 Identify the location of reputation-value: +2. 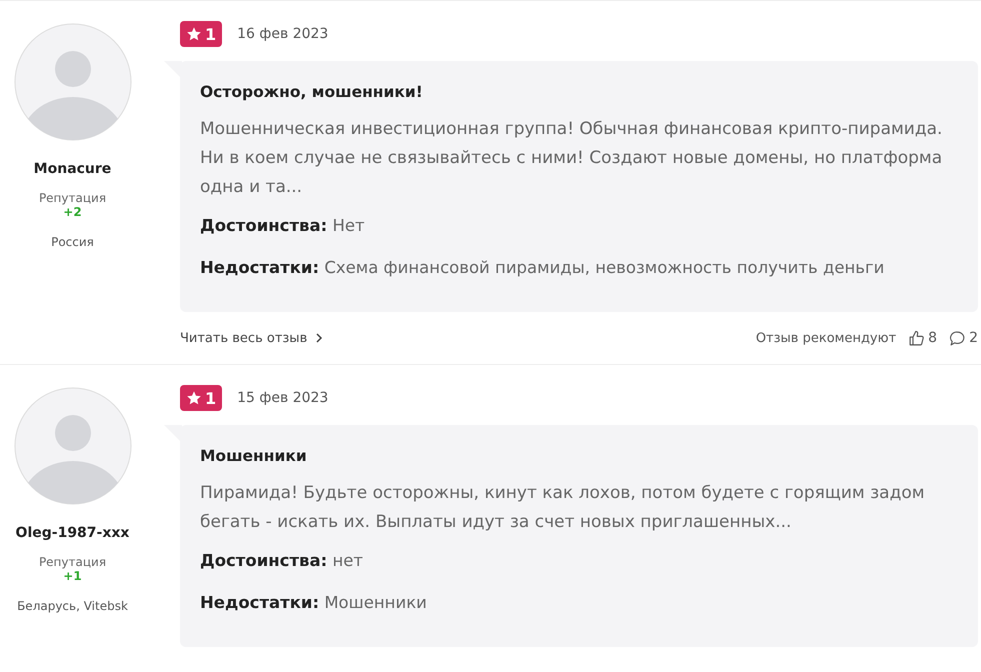
(72, 212).